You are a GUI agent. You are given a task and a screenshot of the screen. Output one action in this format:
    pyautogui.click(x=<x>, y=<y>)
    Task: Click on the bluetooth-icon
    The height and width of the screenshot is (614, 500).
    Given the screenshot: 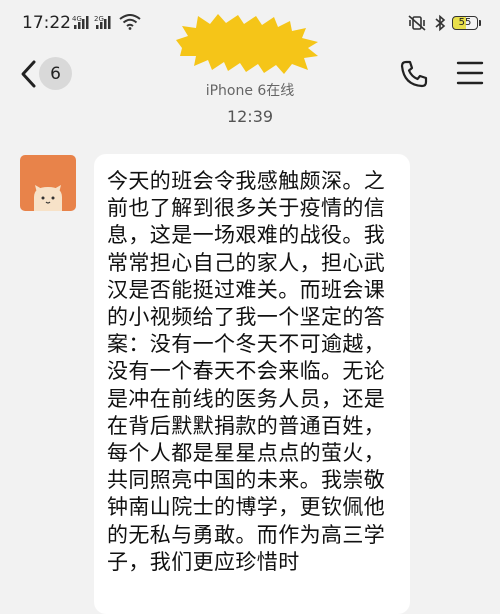 What is the action you would take?
    pyautogui.click(x=440, y=25)
    